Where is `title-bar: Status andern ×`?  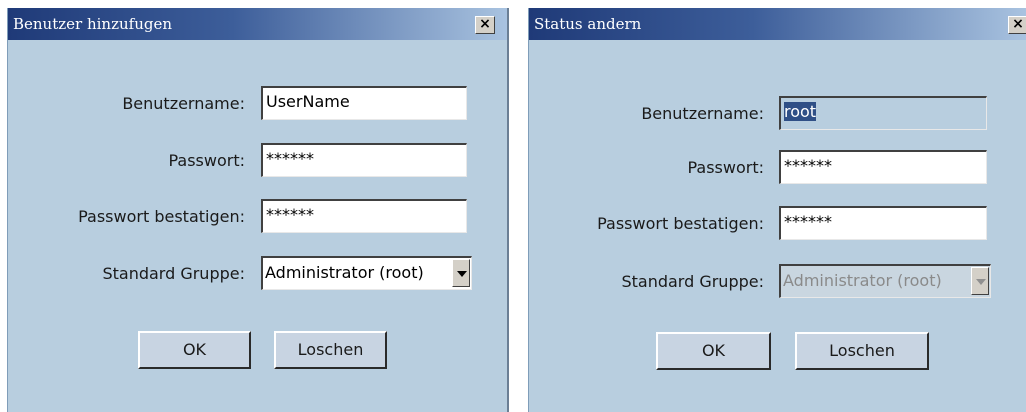 title-bar: Status andern × is located at coordinates (777, 24).